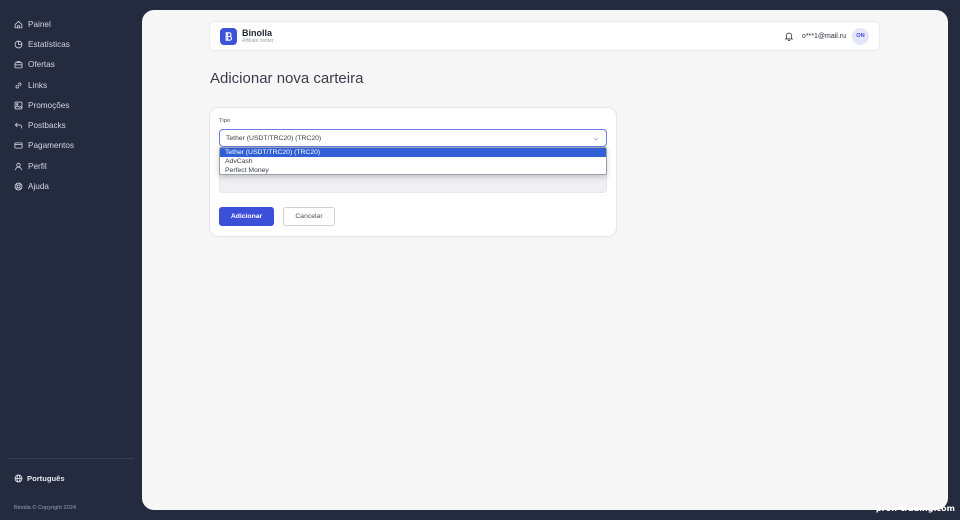 This screenshot has height=520, width=960. I want to click on brand-subtitle: Affiliate center, so click(258, 40).